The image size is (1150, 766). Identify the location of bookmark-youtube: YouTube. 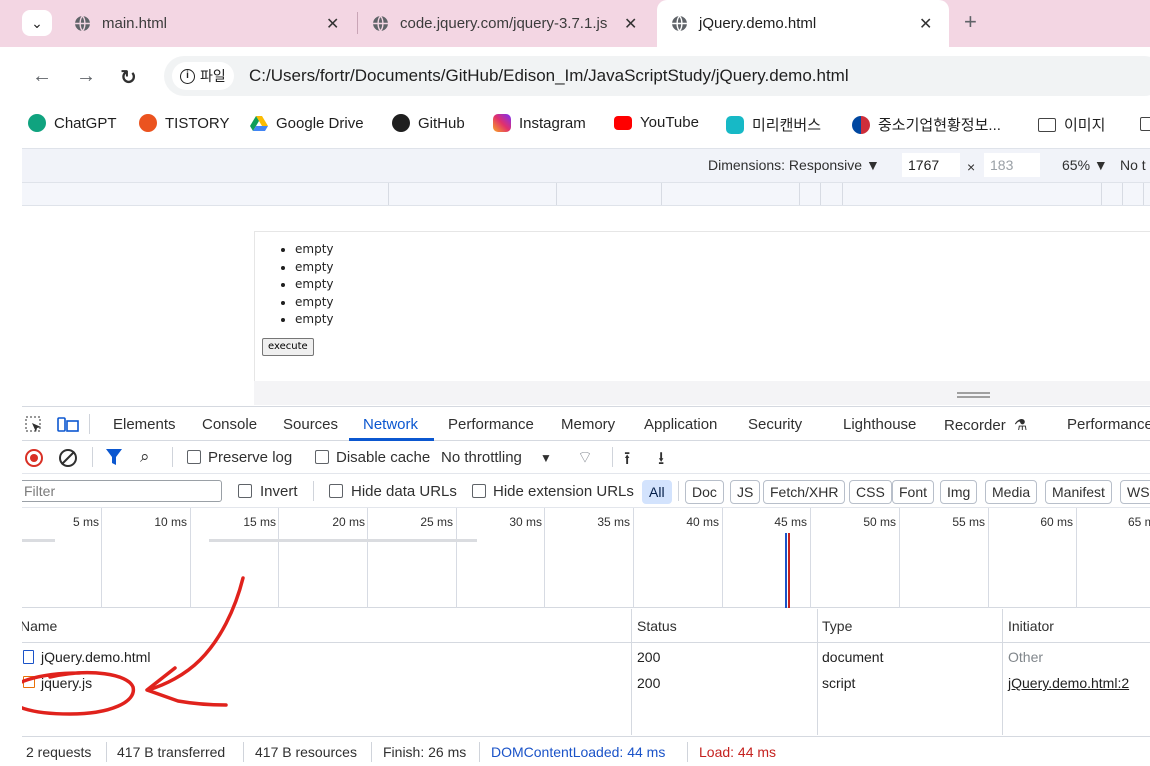
(656, 122).